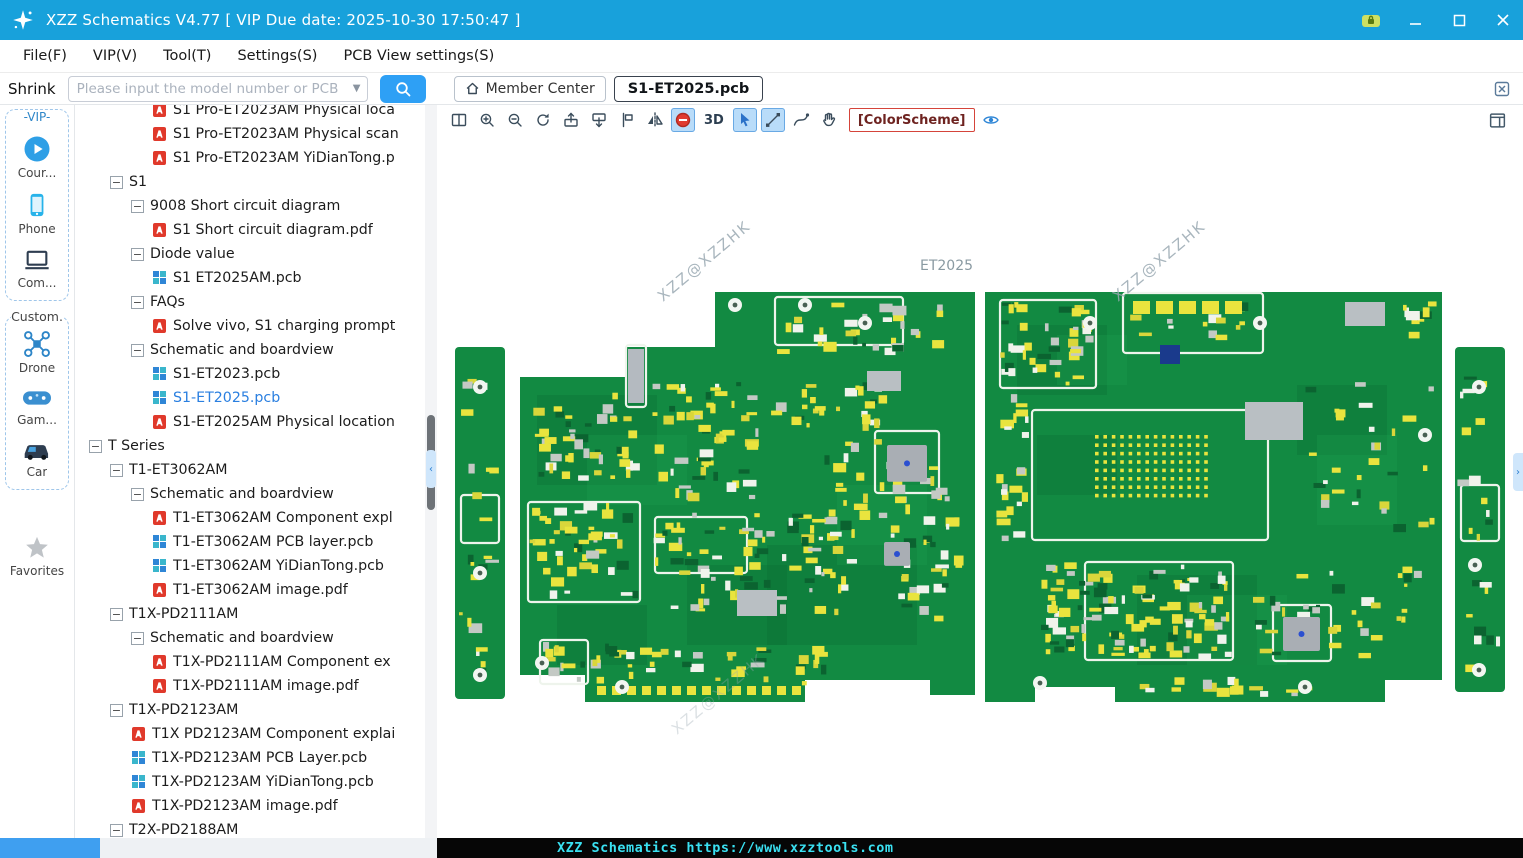 This screenshot has height=858, width=1523. What do you see at coordinates (250, 278) in the screenshot?
I see `tree-item-pcb: S1 ET2025AM.pcb` at bounding box center [250, 278].